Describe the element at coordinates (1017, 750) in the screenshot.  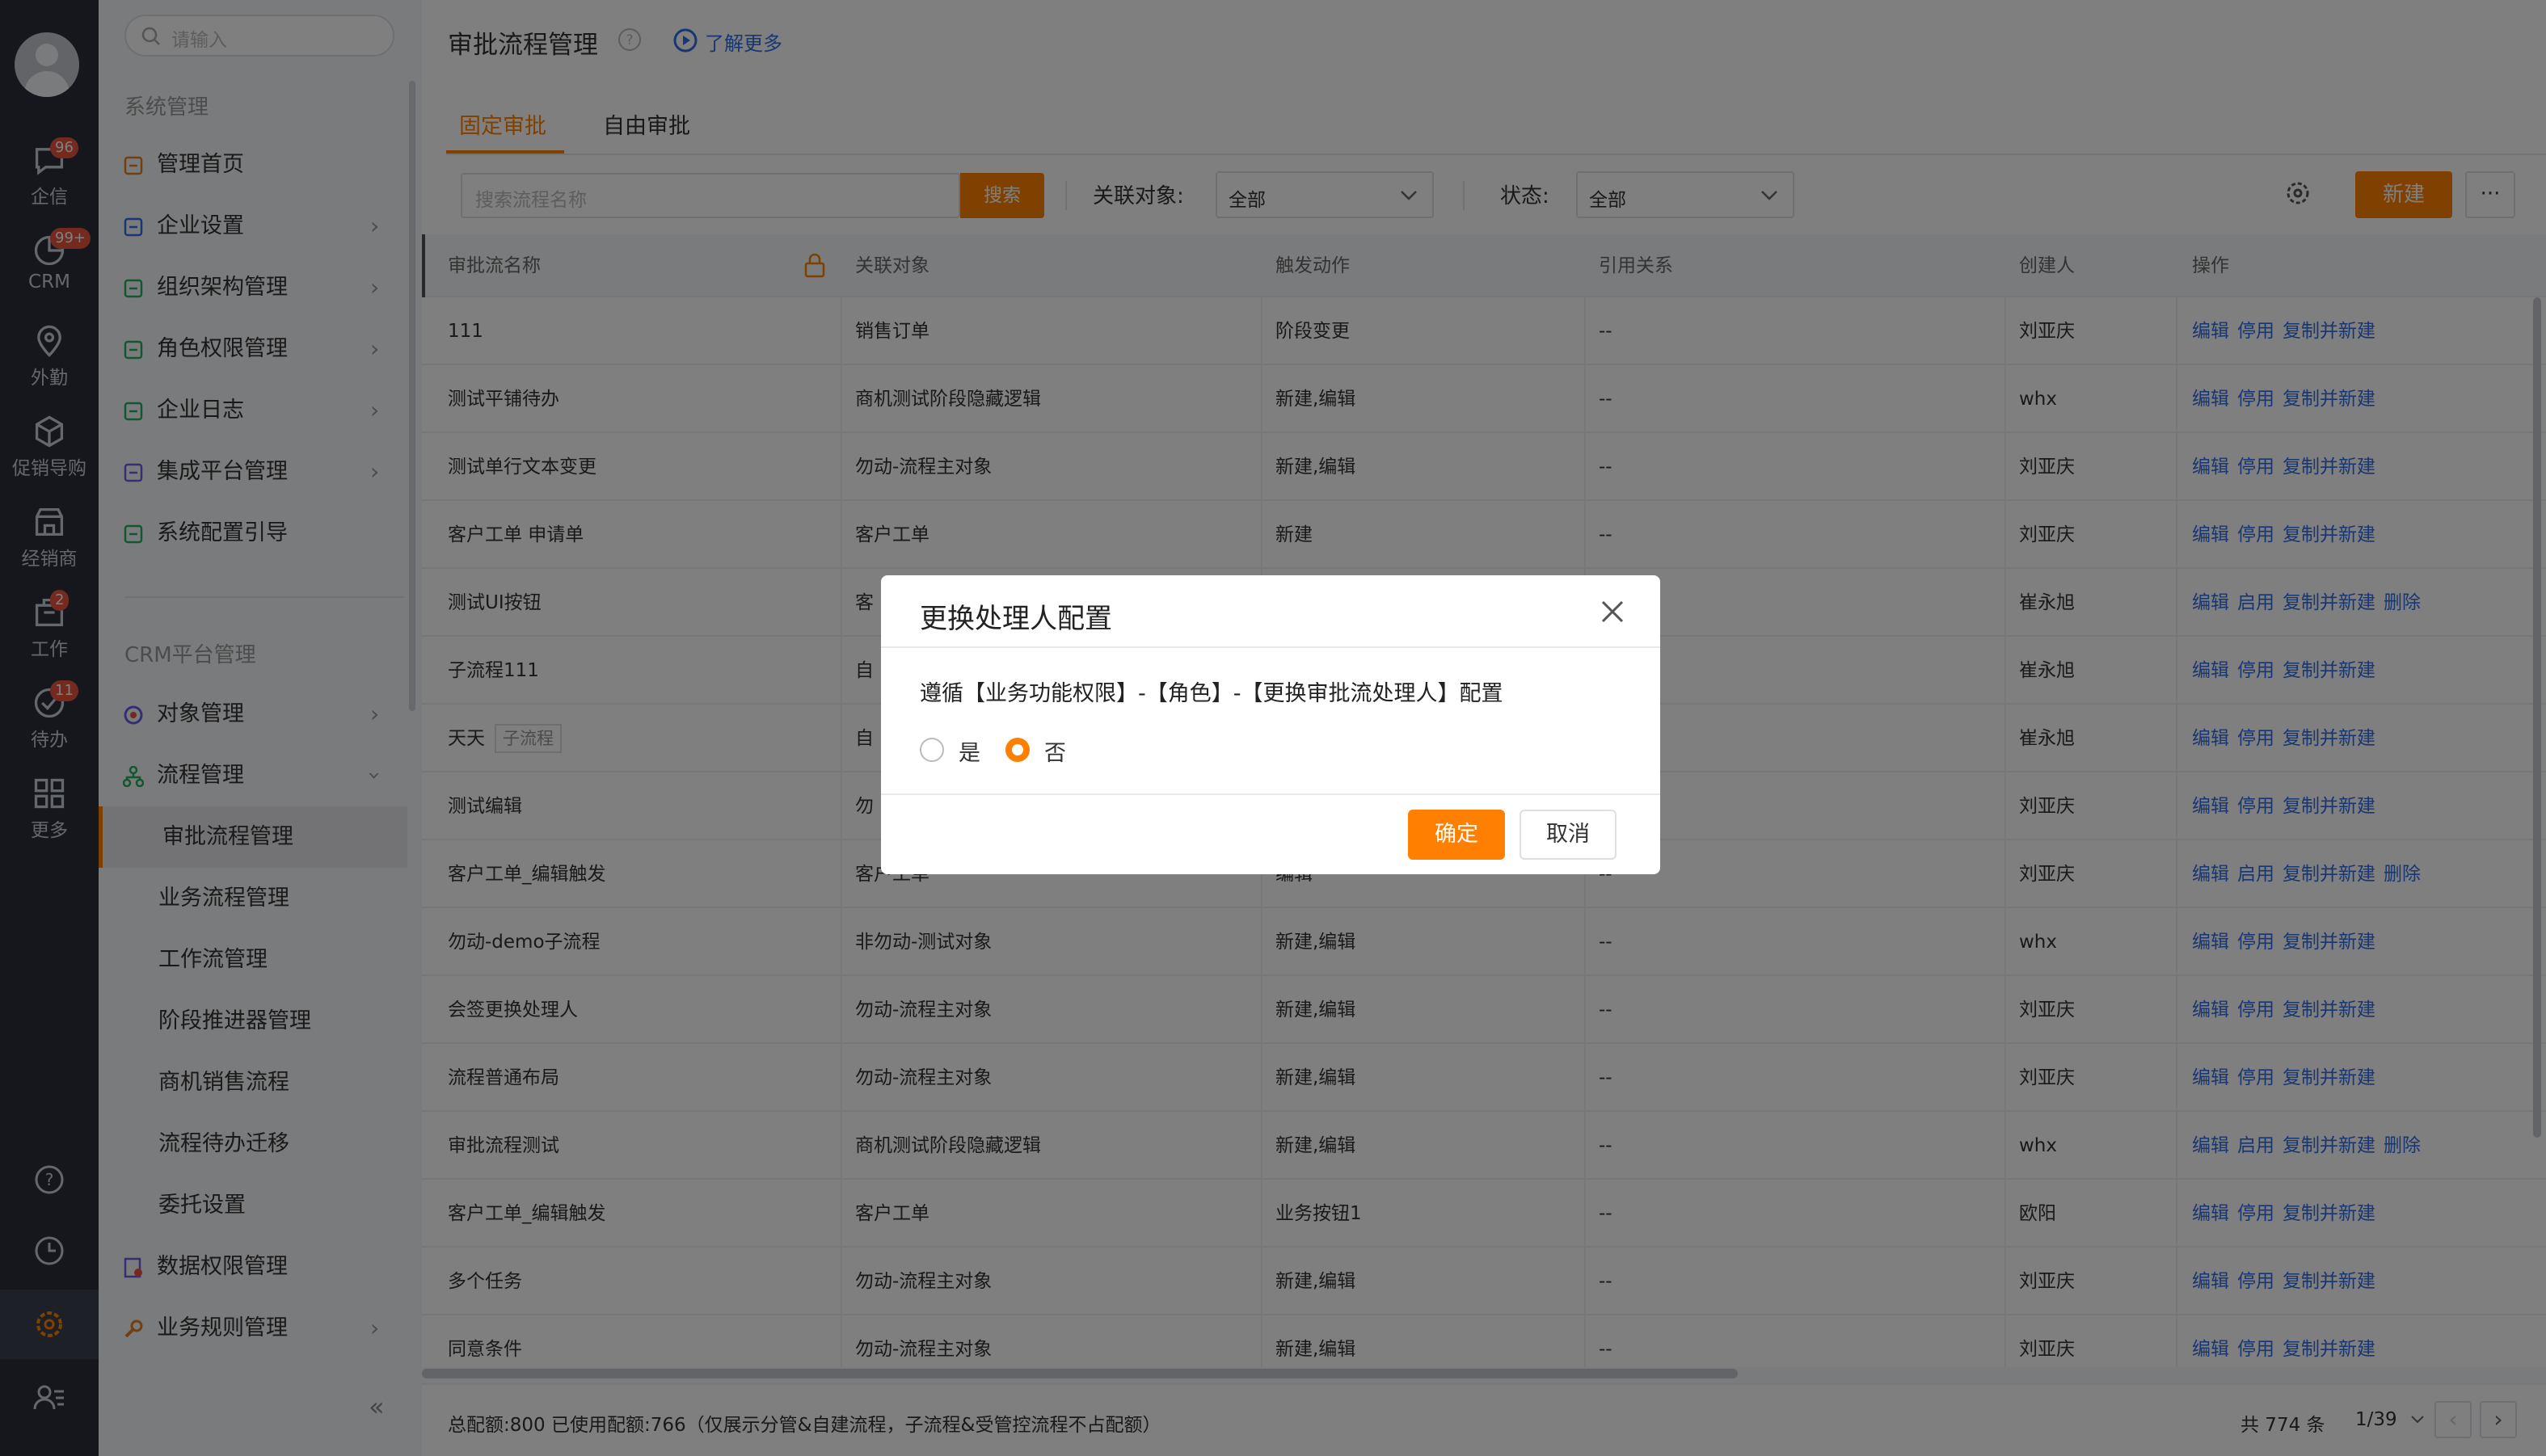
I see `radio-circle-checked` at that location.